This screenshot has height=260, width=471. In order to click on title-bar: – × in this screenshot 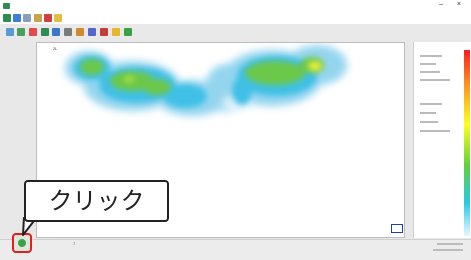, I will do `click(235, 6)`.